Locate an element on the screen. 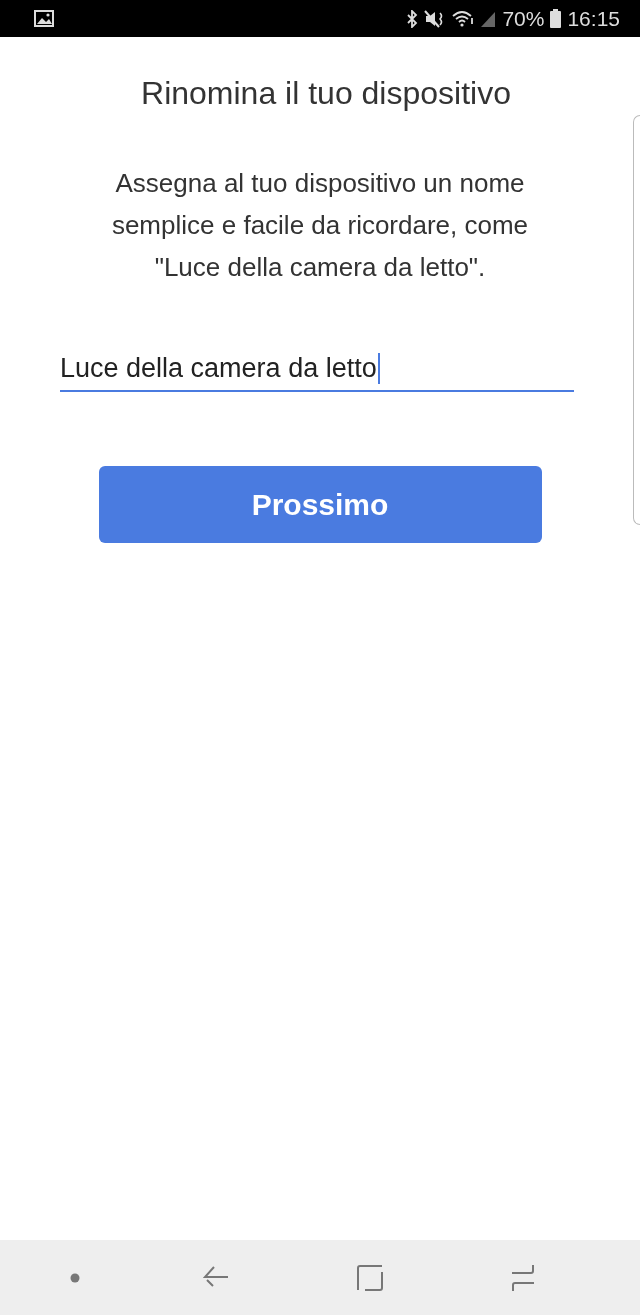 This screenshot has width=640, height=1315. battery-percentage: 70% is located at coordinates (523, 18).